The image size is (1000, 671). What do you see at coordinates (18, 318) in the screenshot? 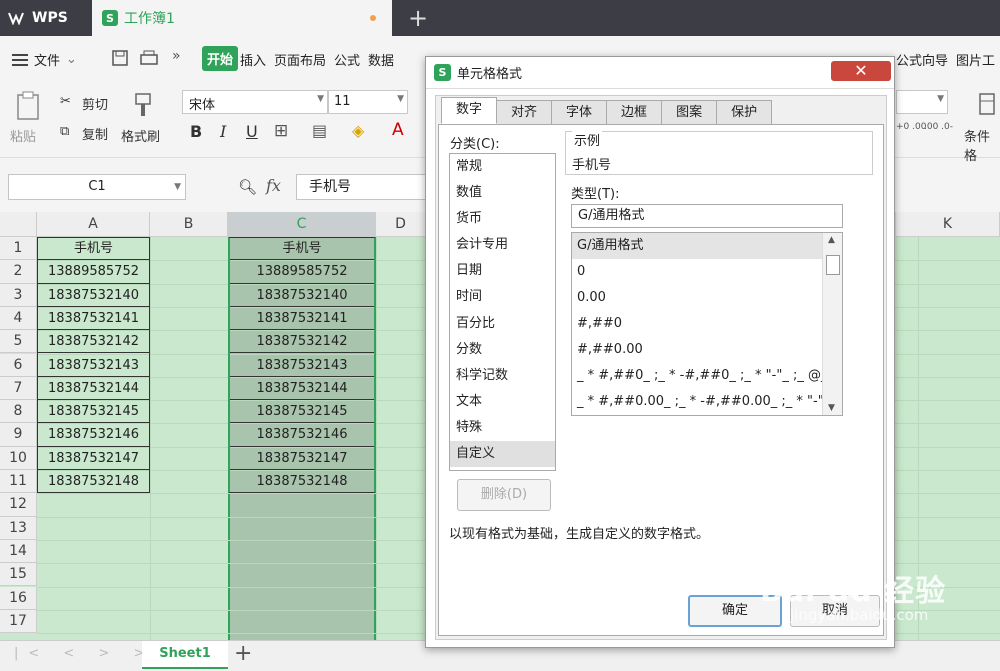
I see `row-header: 4` at bounding box center [18, 318].